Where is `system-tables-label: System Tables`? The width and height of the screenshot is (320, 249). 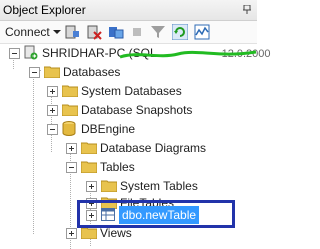
system-tables-label: System Tables is located at coordinates (159, 186).